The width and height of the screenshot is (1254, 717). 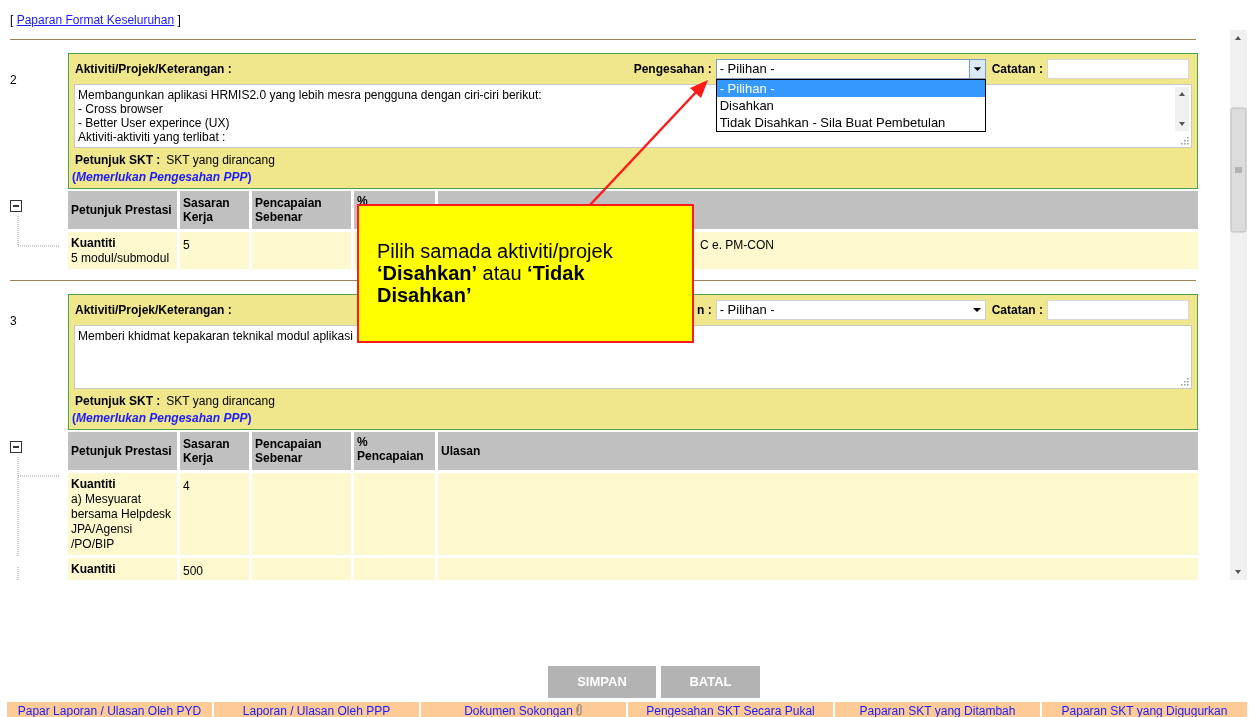 I want to click on scrollbar-drawing, so click(x=1182, y=109).